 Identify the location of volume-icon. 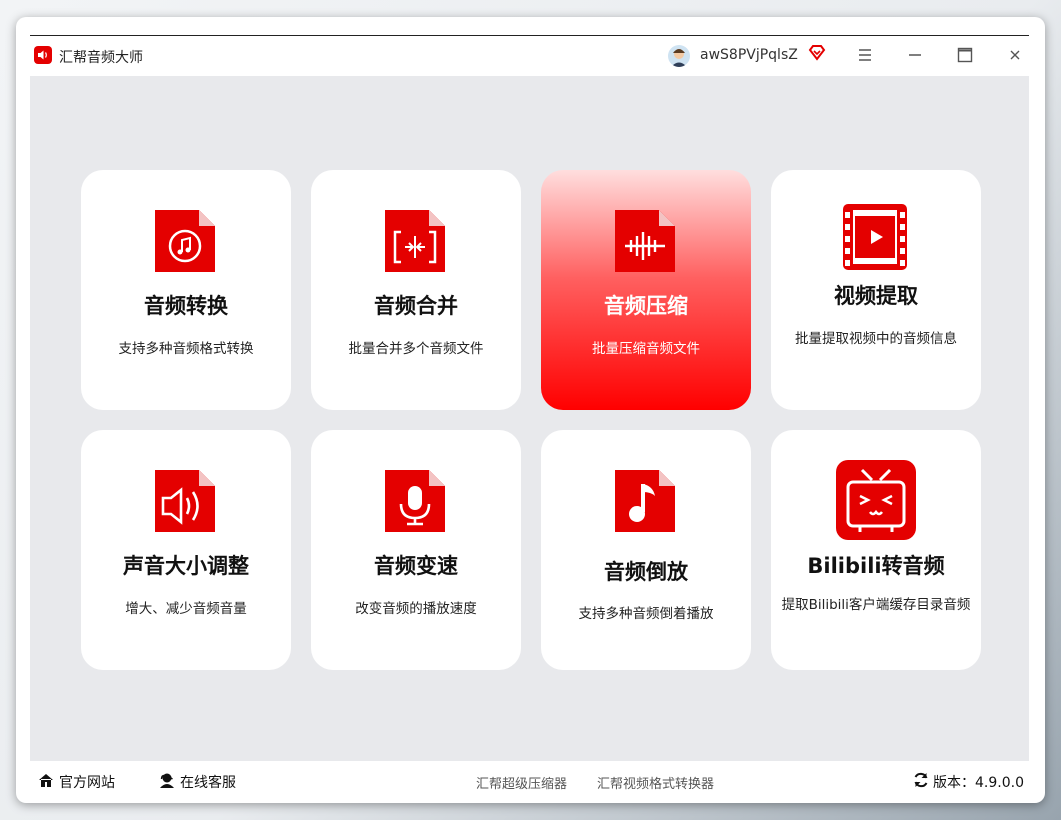
(185, 501).